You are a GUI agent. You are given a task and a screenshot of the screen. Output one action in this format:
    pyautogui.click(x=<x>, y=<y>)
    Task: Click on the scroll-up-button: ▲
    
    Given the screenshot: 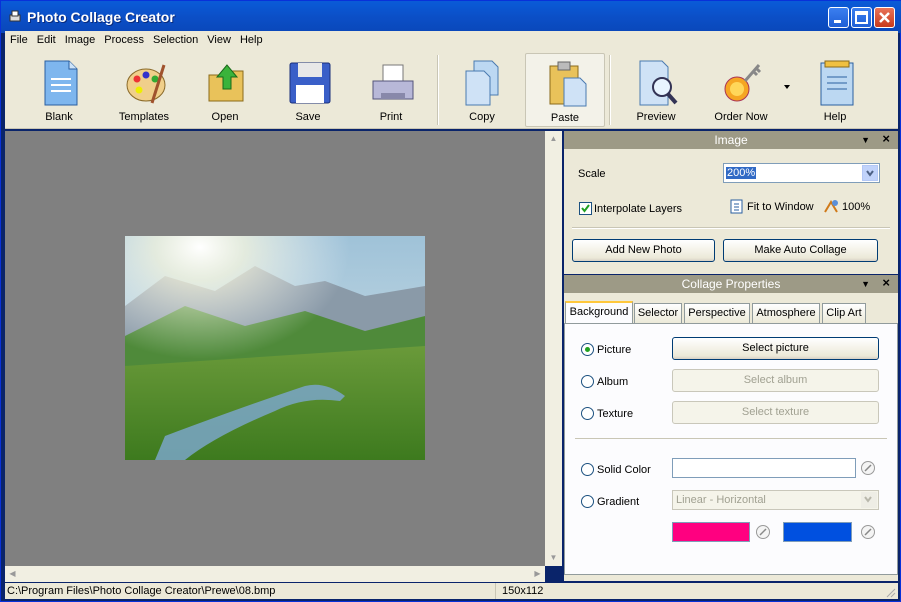 What is the action you would take?
    pyautogui.click(x=553, y=138)
    